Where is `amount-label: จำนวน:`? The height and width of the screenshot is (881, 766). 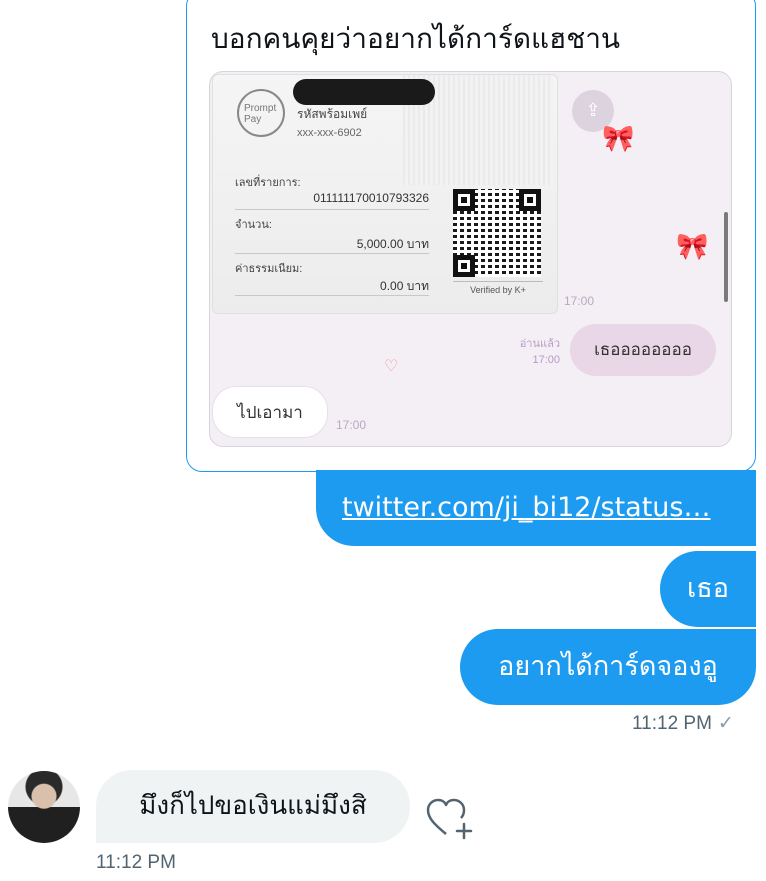
amount-label: จำนวน: is located at coordinates (253, 225).